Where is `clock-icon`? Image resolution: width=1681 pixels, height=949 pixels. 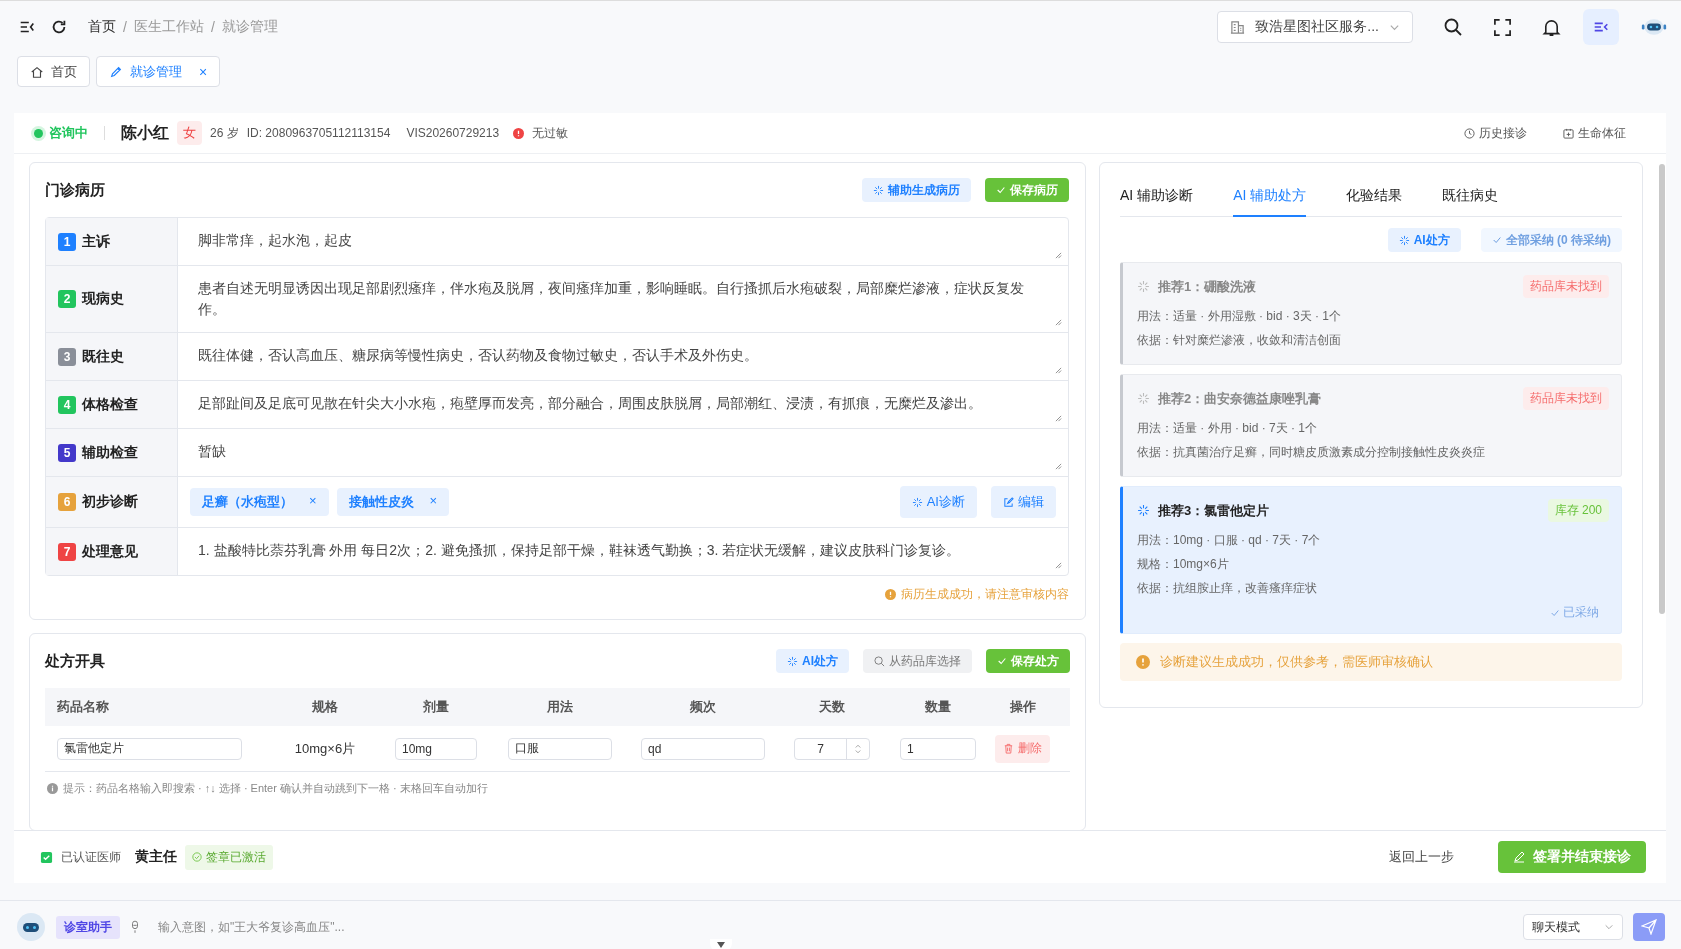
clock-icon is located at coordinates (1469, 133).